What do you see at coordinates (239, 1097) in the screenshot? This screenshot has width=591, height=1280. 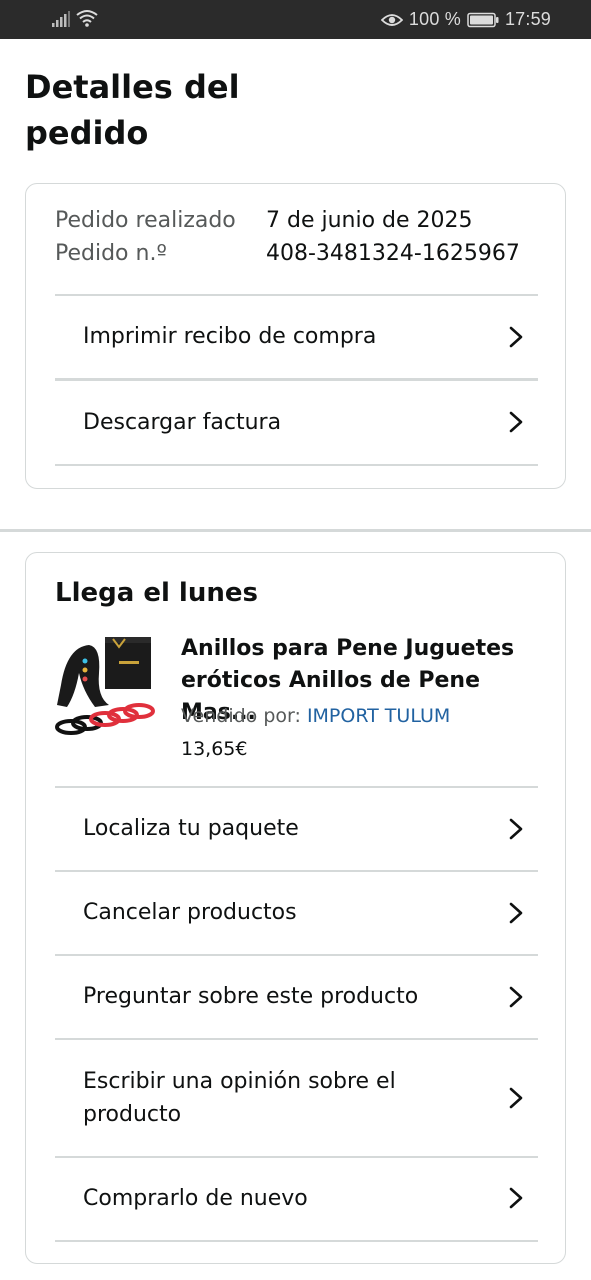 I see `write-review-label: Escribir una opinión sobre el producto` at bounding box center [239, 1097].